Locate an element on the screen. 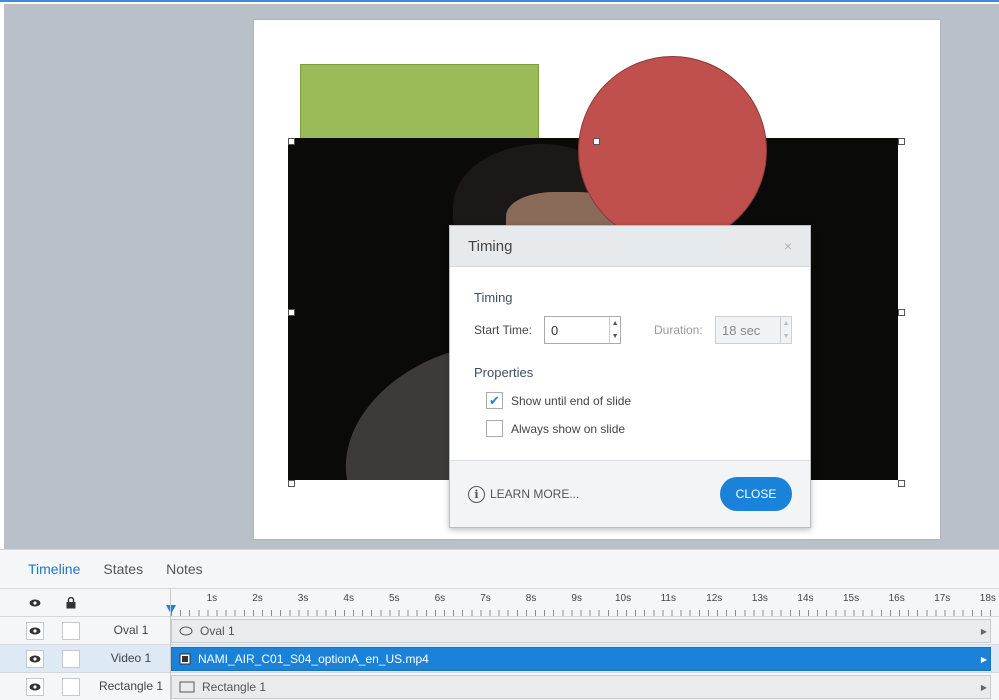 This screenshot has height=700, width=999. dialog-title: Timing is located at coordinates (490, 246).